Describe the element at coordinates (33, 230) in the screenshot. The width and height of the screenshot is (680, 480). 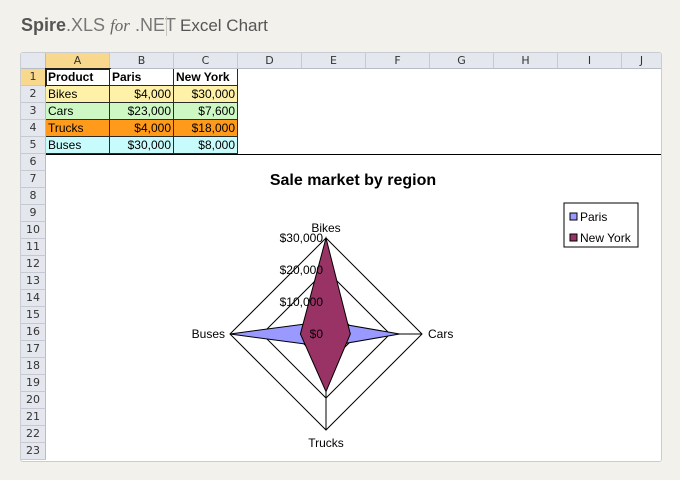
I see `row-header-10: 10` at that location.